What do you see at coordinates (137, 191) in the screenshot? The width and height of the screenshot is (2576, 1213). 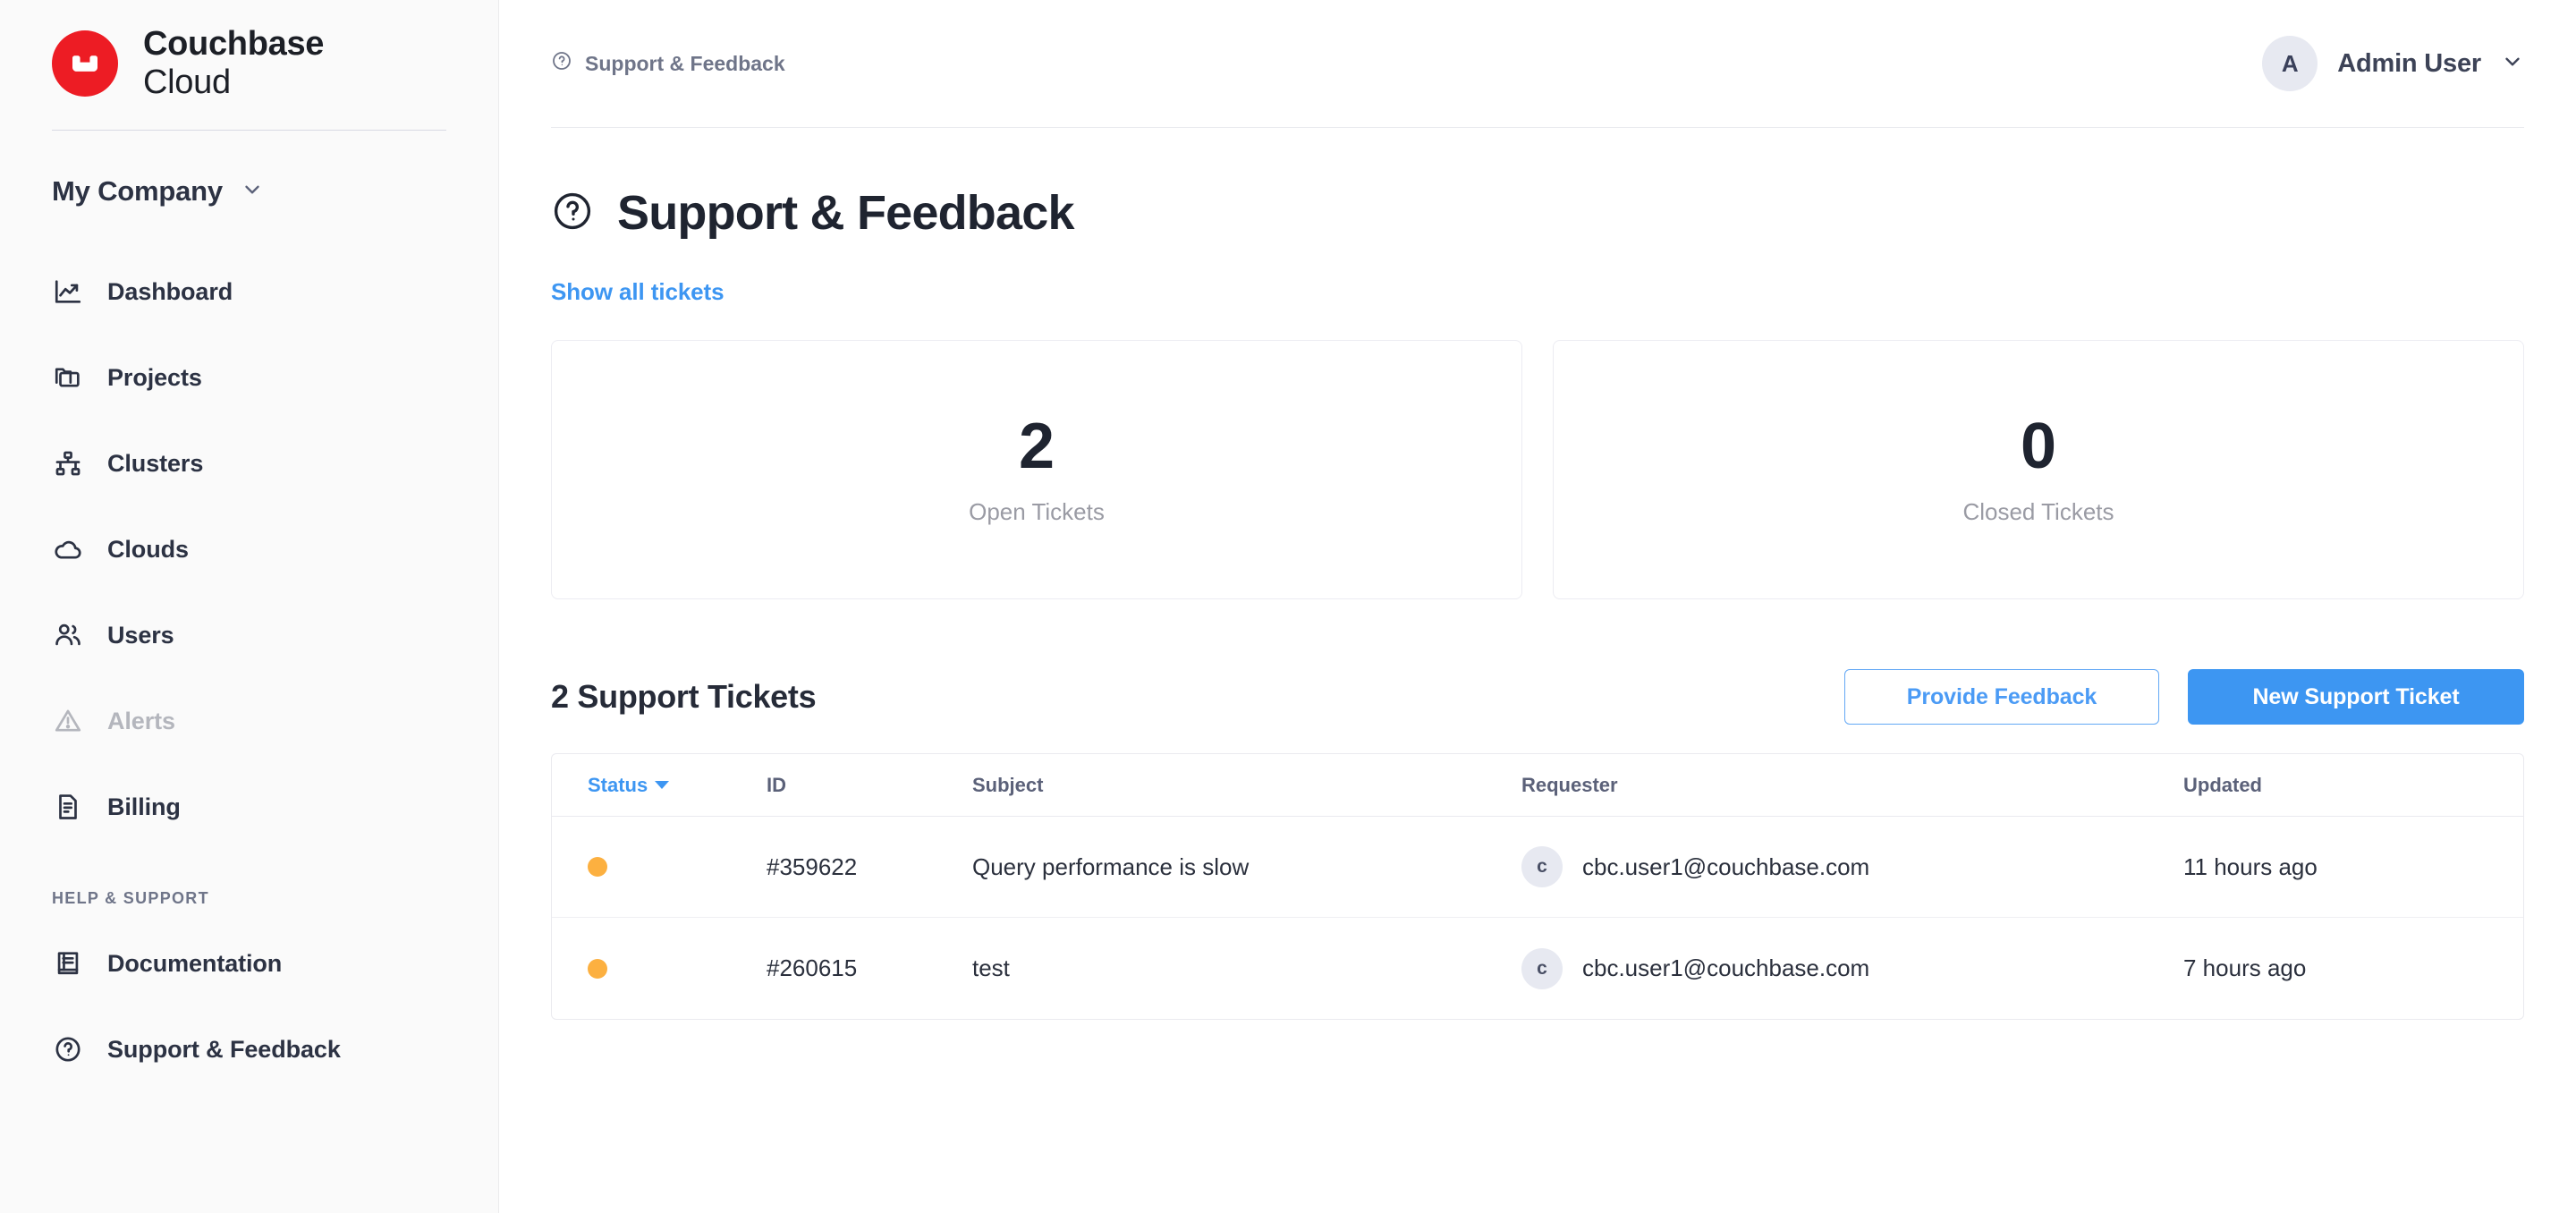 I see `org-name: My Company` at bounding box center [137, 191].